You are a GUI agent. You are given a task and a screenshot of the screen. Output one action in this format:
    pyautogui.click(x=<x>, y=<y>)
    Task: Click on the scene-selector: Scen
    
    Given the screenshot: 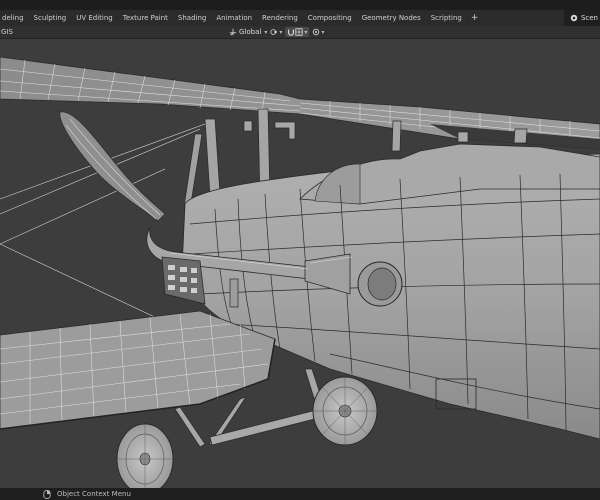 What is the action you would take?
    pyautogui.click(x=581, y=18)
    